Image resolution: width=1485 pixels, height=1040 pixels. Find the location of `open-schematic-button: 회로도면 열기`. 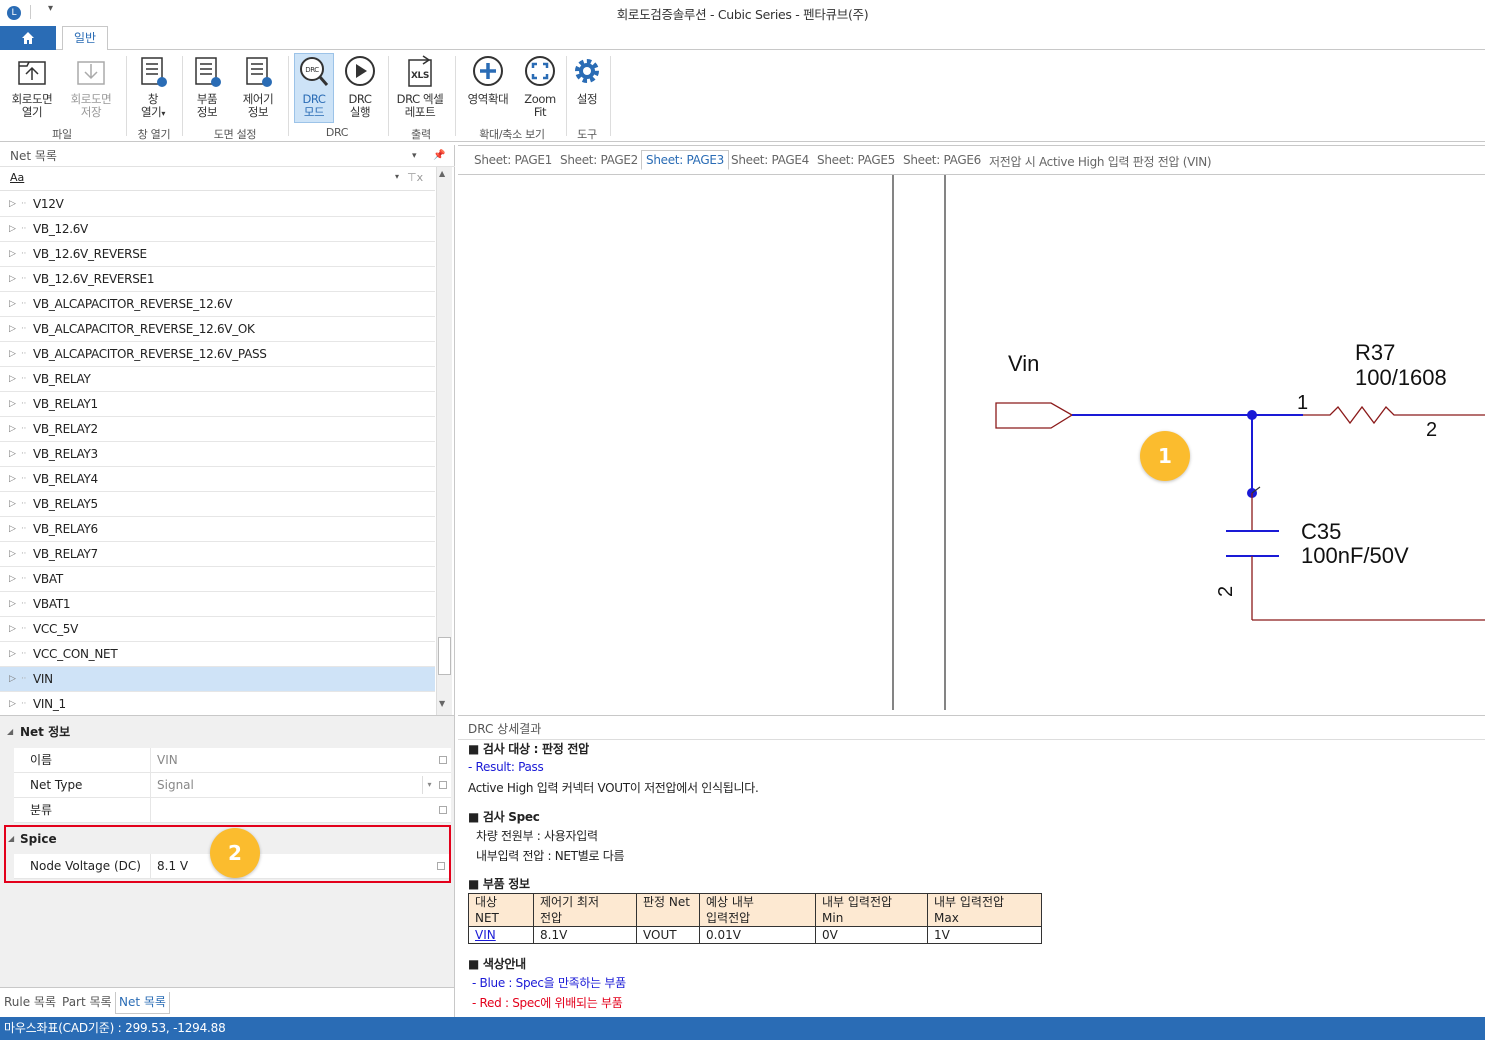

open-schematic-button: 회로도면 열기 is located at coordinates (32, 86).